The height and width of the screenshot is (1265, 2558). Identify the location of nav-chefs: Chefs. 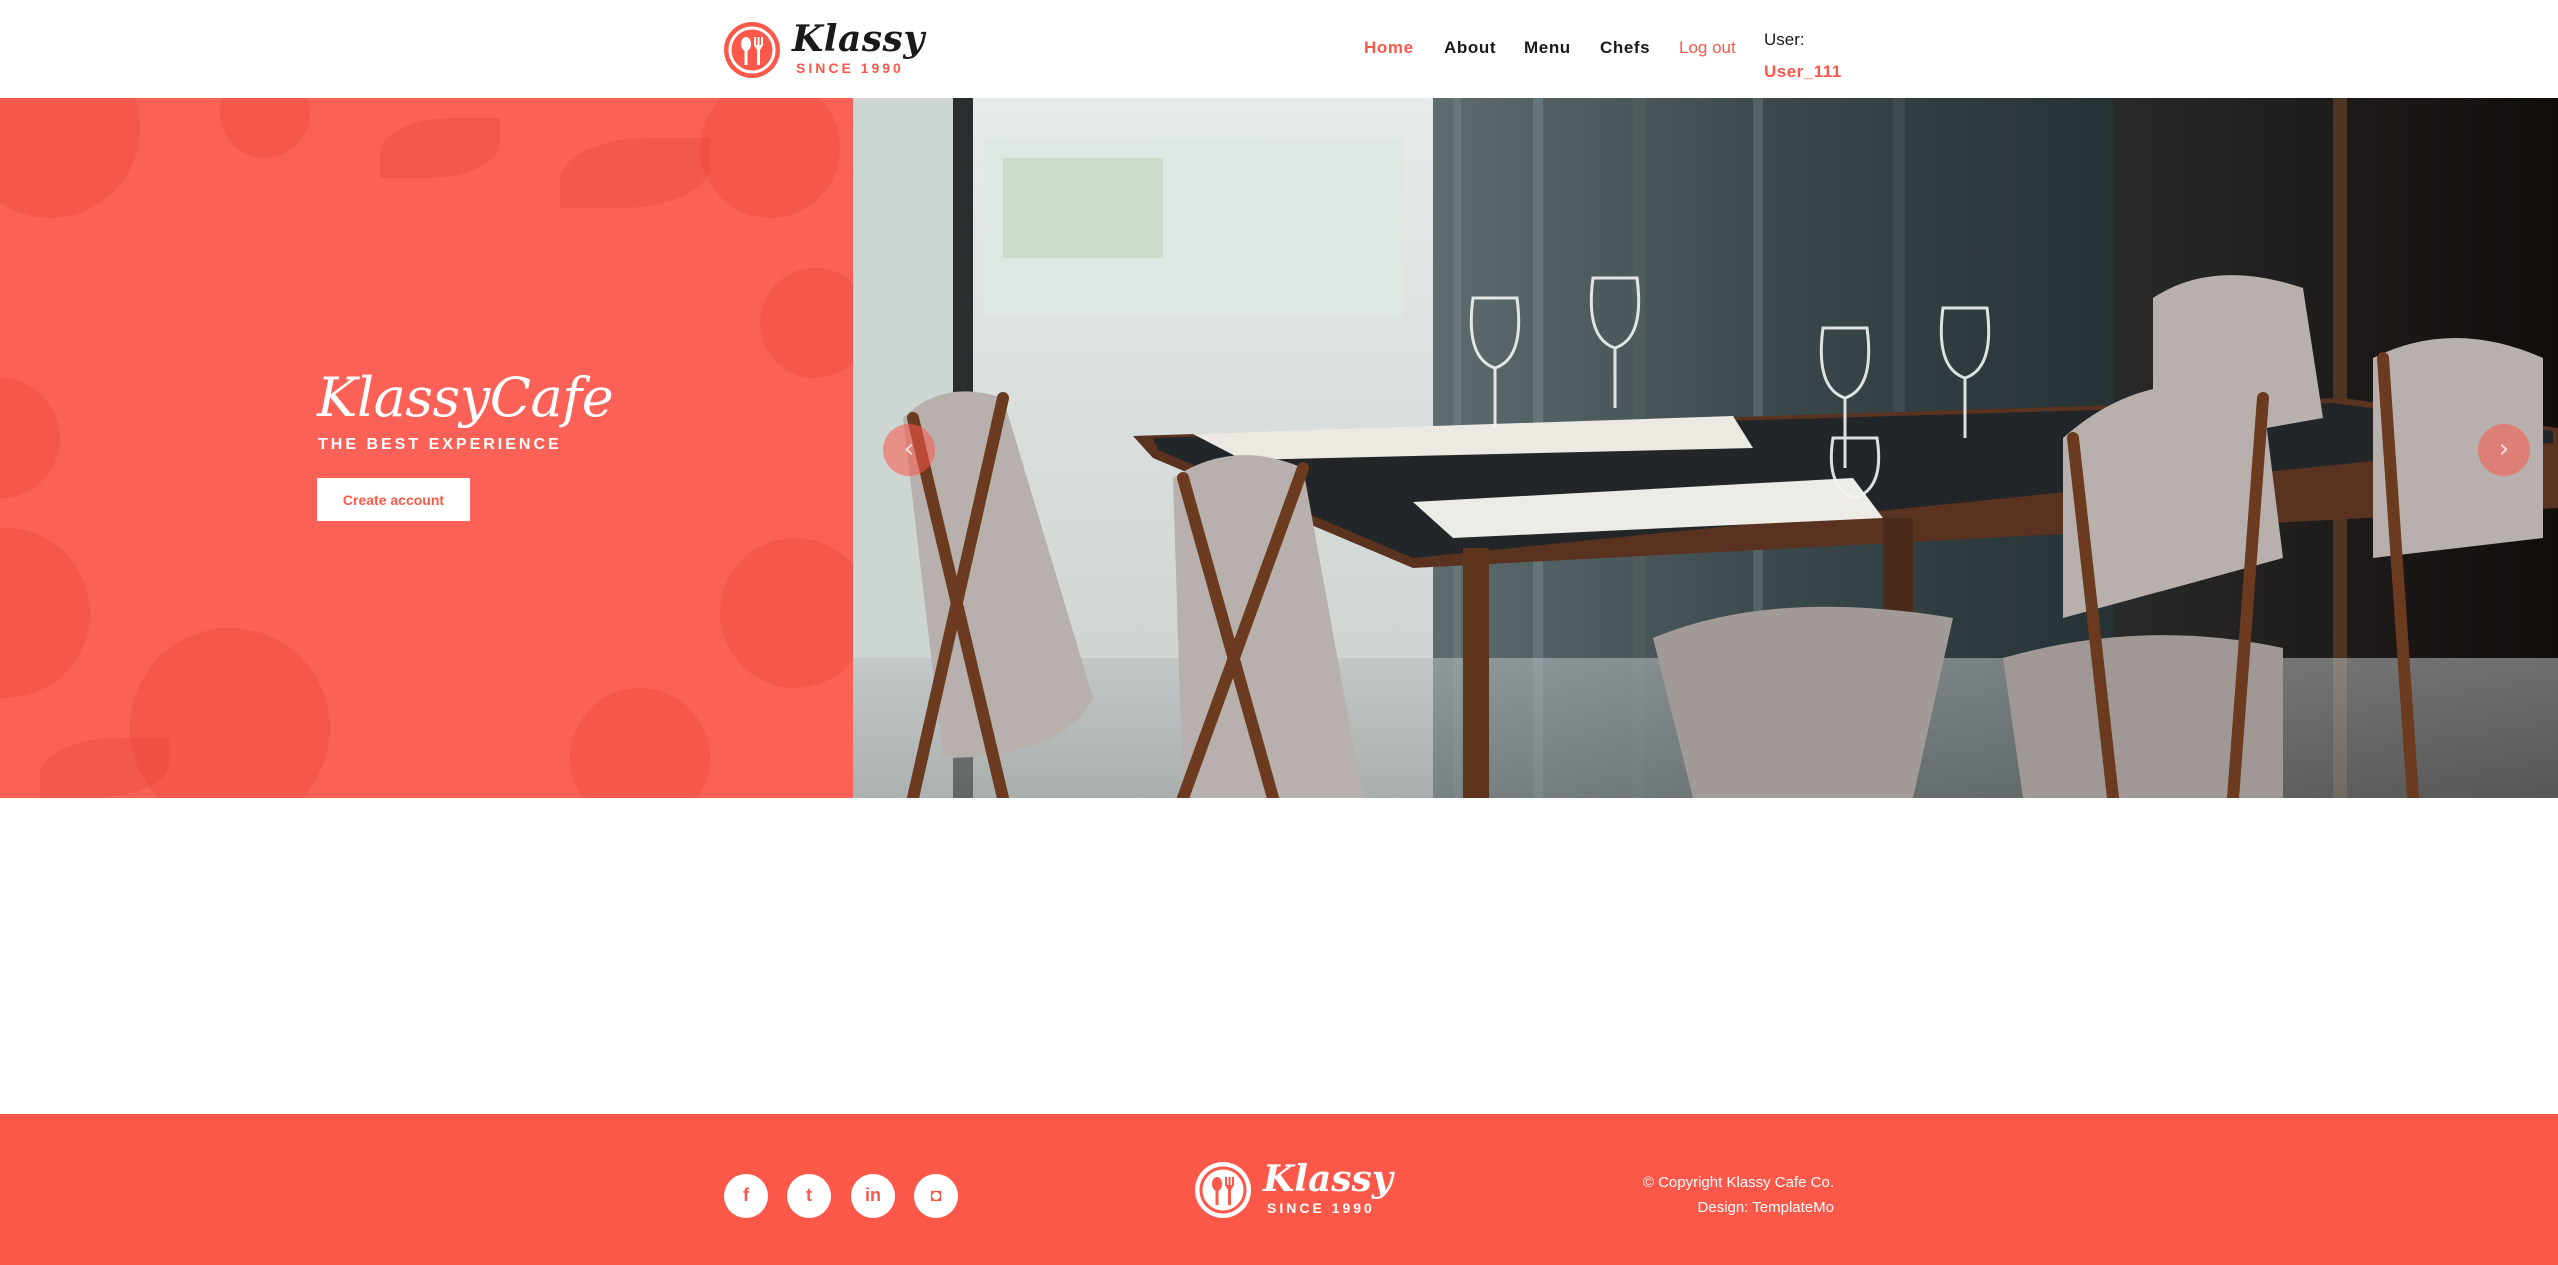
(1625, 48).